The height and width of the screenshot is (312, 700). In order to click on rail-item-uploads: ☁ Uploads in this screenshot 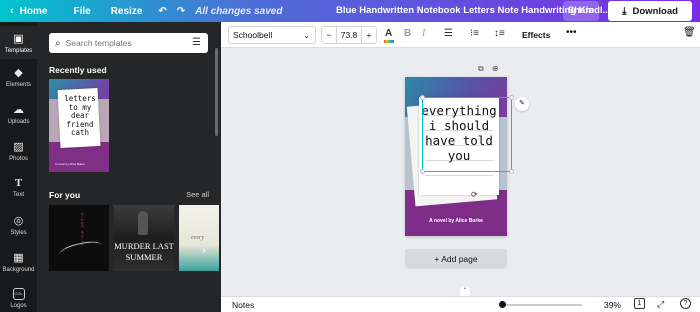, I will do `click(18, 114)`.